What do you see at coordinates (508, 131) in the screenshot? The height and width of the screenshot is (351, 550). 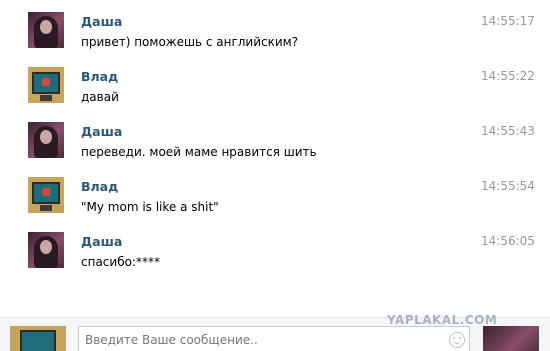 I see `message-time: 14:55:43` at bounding box center [508, 131].